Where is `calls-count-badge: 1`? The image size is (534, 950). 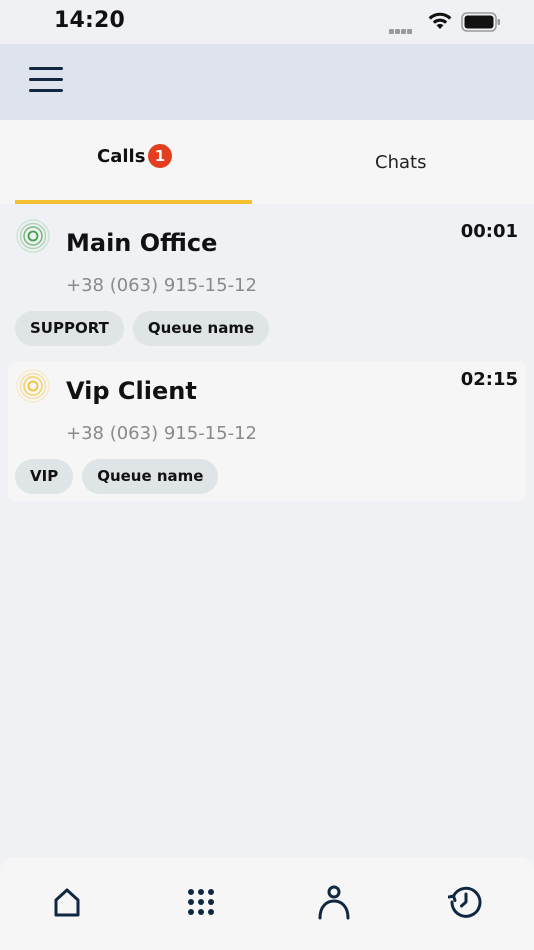
calls-count-badge: 1 is located at coordinates (160, 156).